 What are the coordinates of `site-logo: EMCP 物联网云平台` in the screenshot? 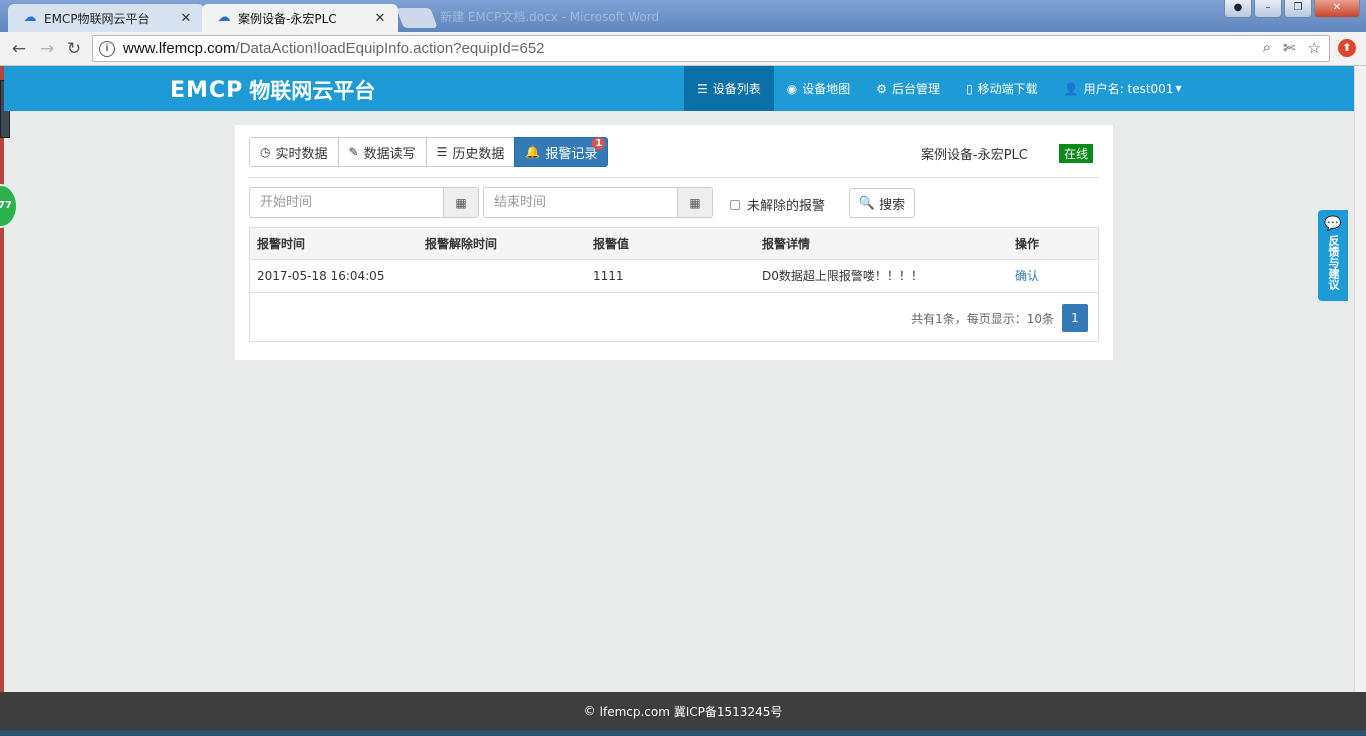 It's located at (272, 90).